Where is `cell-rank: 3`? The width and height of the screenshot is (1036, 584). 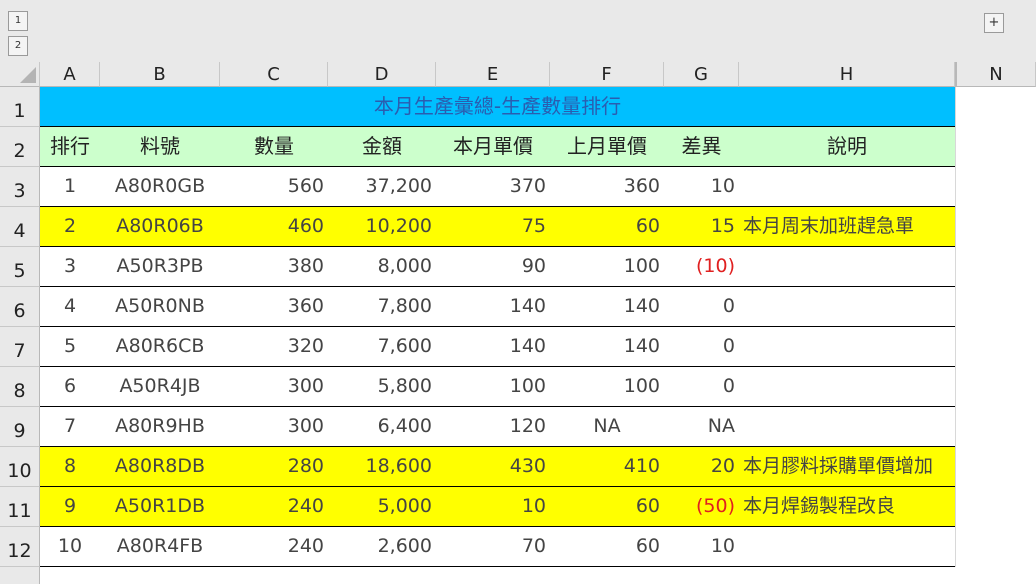
cell-rank: 3 is located at coordinates (70, 266).